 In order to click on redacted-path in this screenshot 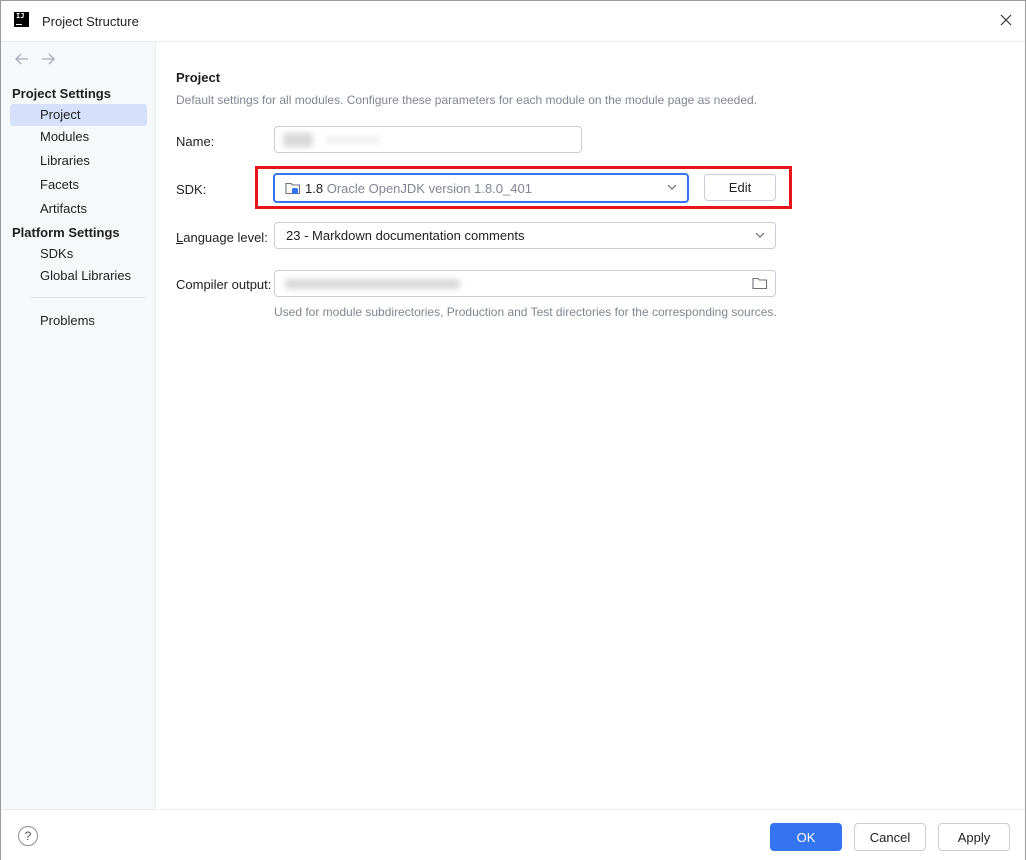, I will do `click(372, 284)`.